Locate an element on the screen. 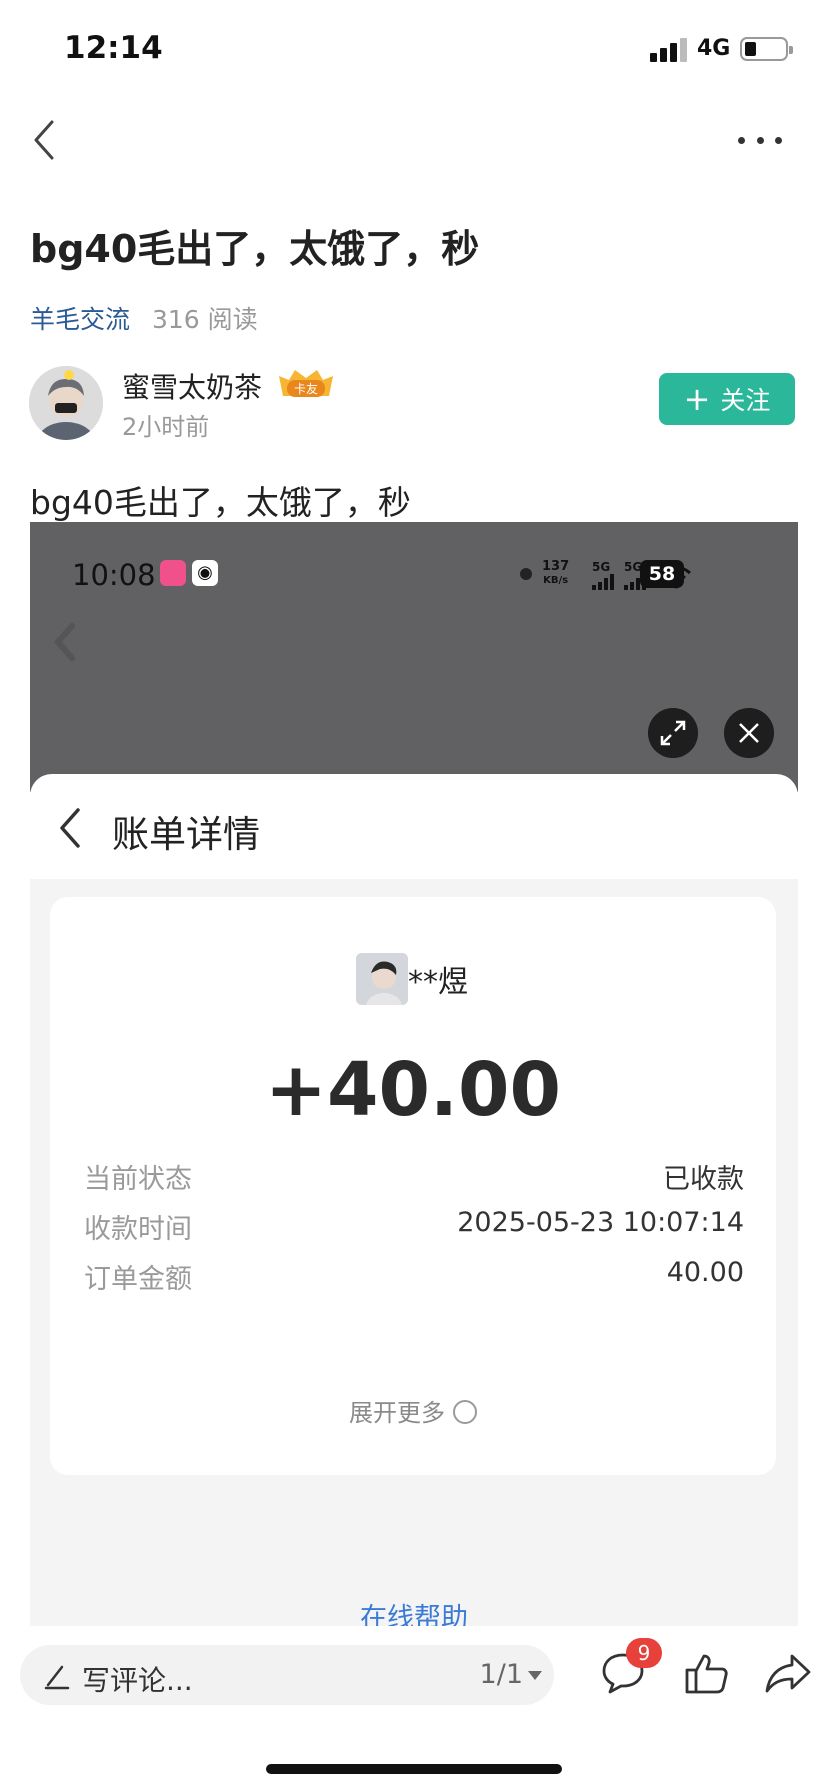  bill-sheet-header: 账单详情 is located at coordinates (414, 826).